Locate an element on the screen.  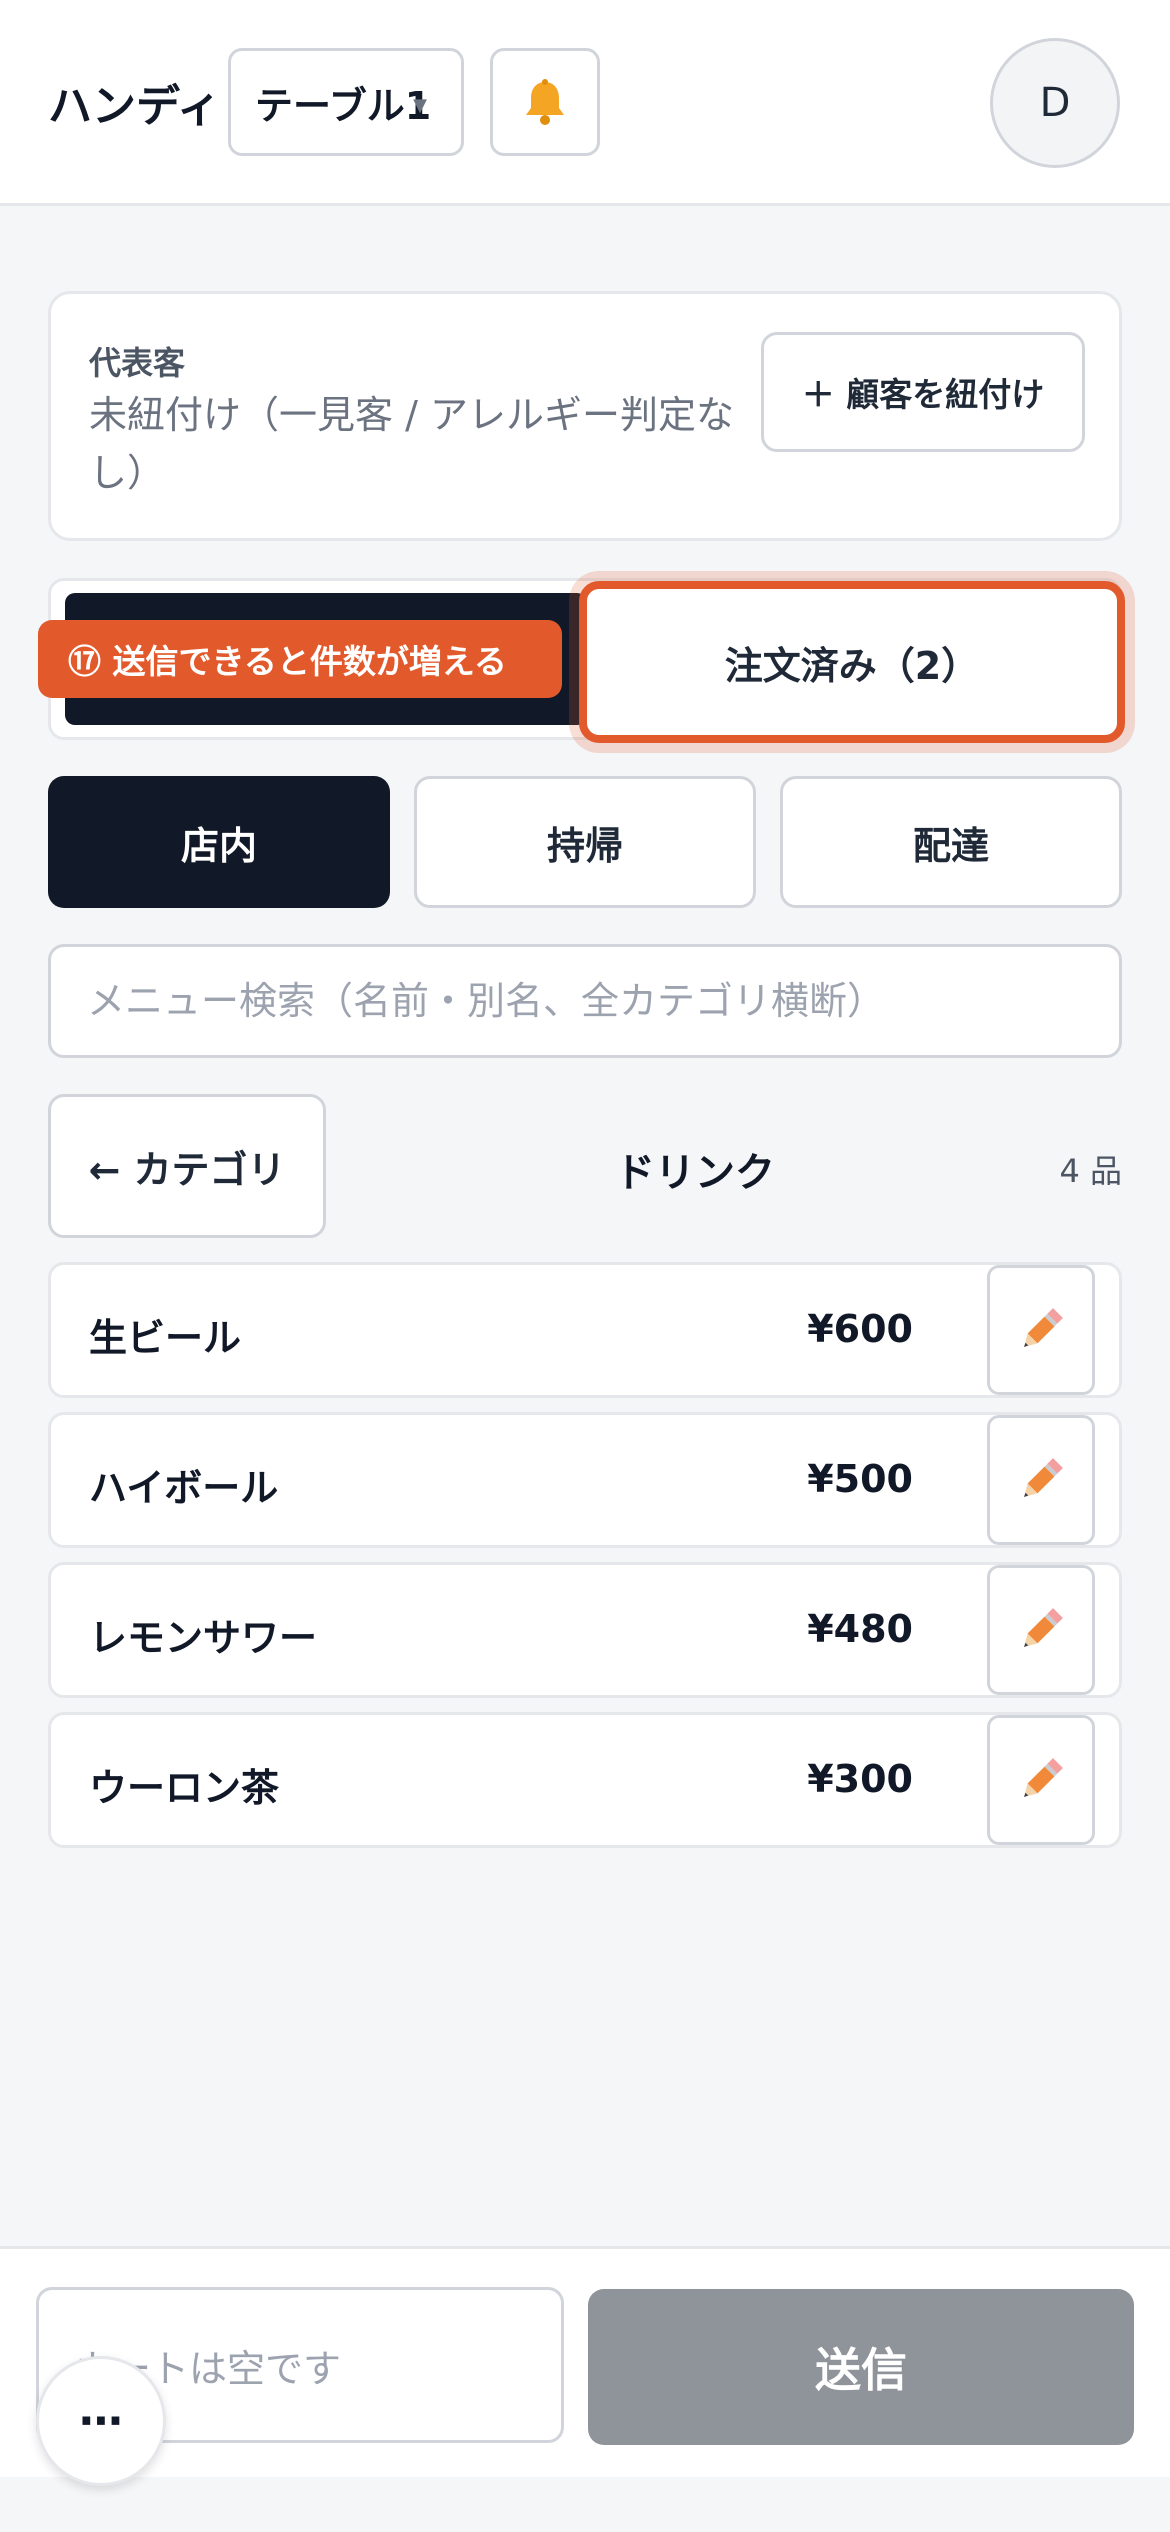
app-title: ハンディ is located at coordinates (134, 106).